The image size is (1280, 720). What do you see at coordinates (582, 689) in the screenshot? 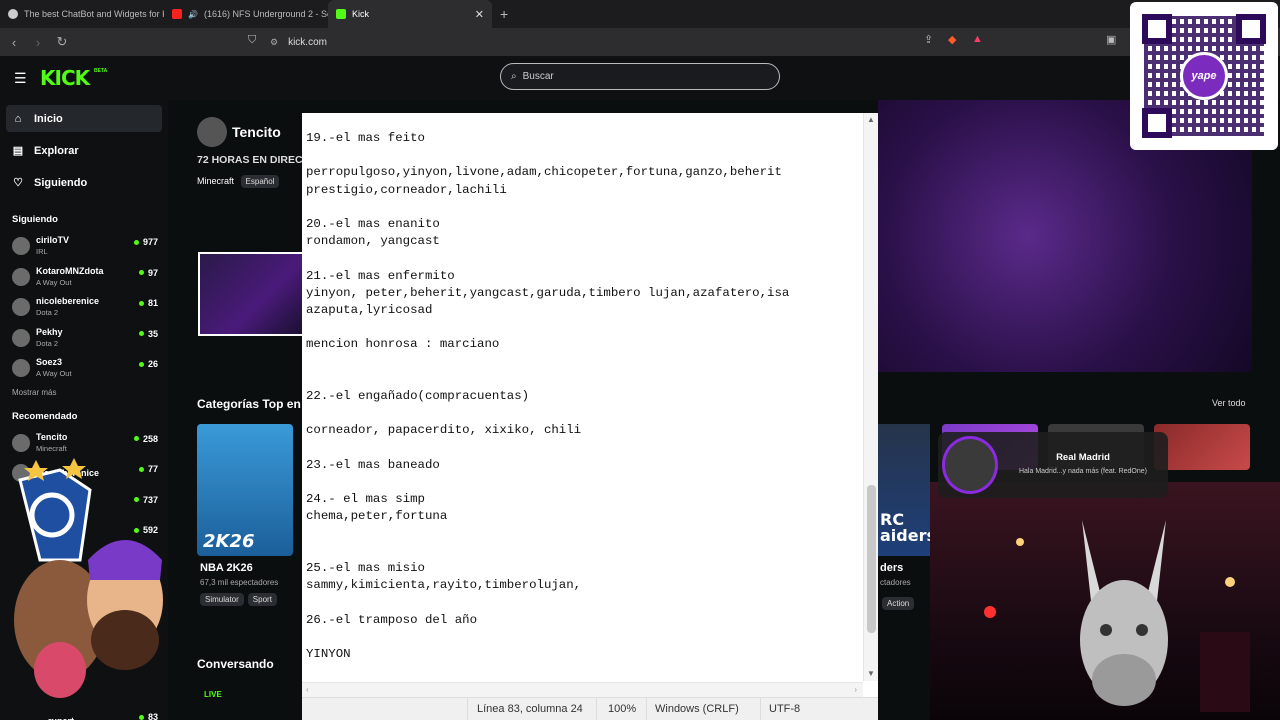
I see `horizontal-scrollbar: ‹ ›` at bounding box center [582, 689].